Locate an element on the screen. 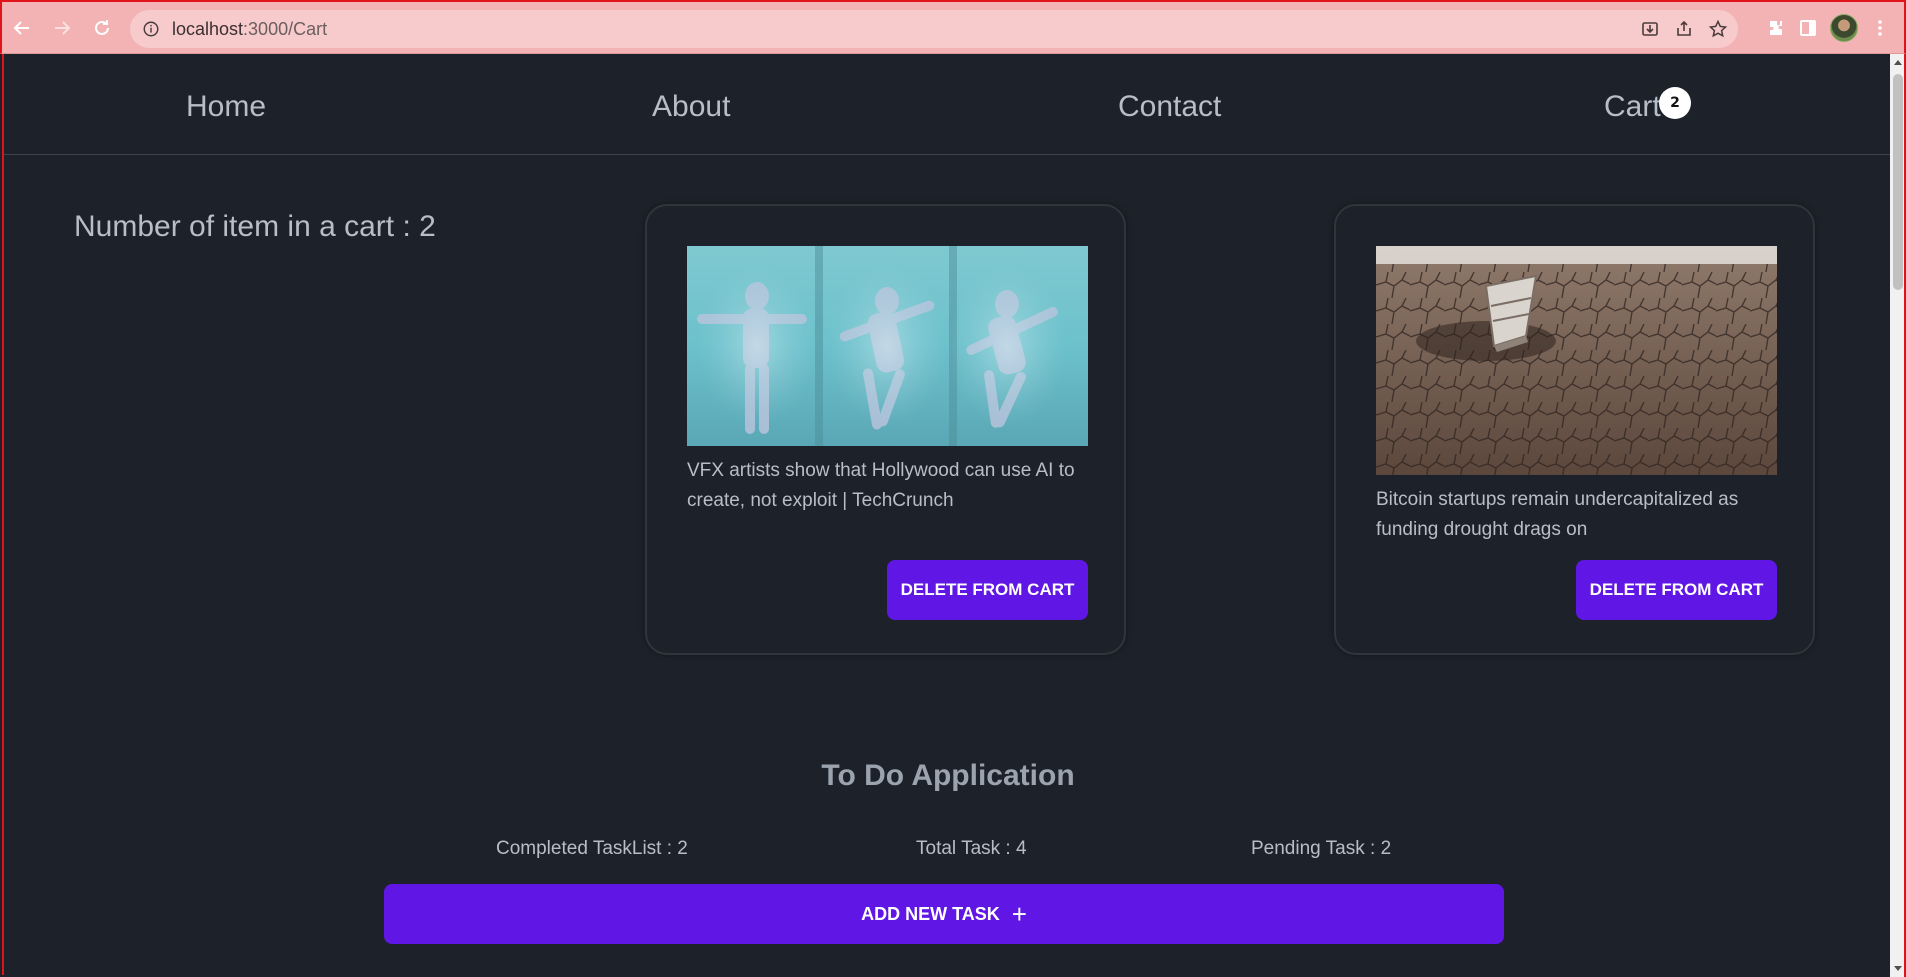 The image size is (1906, 977). install-app-icon is located at coordinates (1650, 29).